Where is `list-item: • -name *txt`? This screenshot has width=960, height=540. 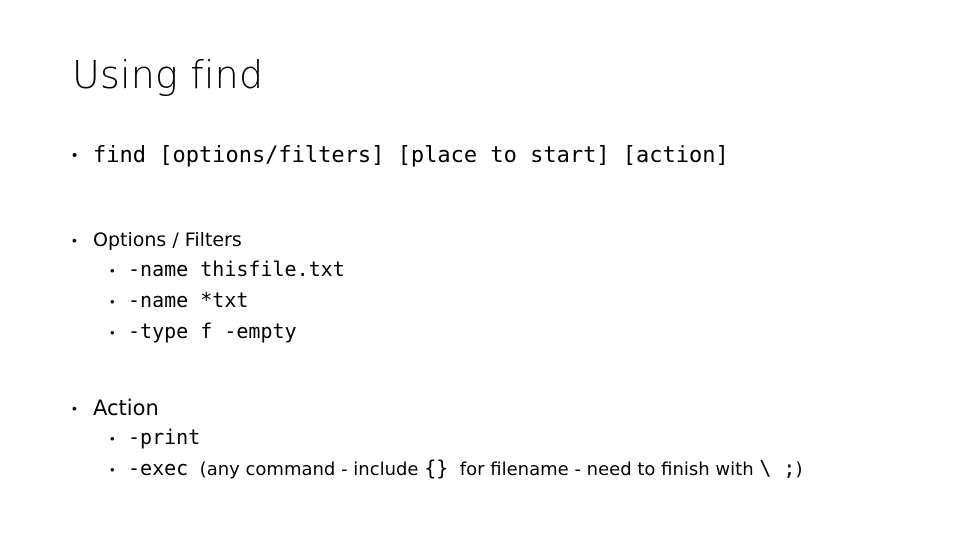 list-item: • -name *txt is located at coordinates (487, 300).